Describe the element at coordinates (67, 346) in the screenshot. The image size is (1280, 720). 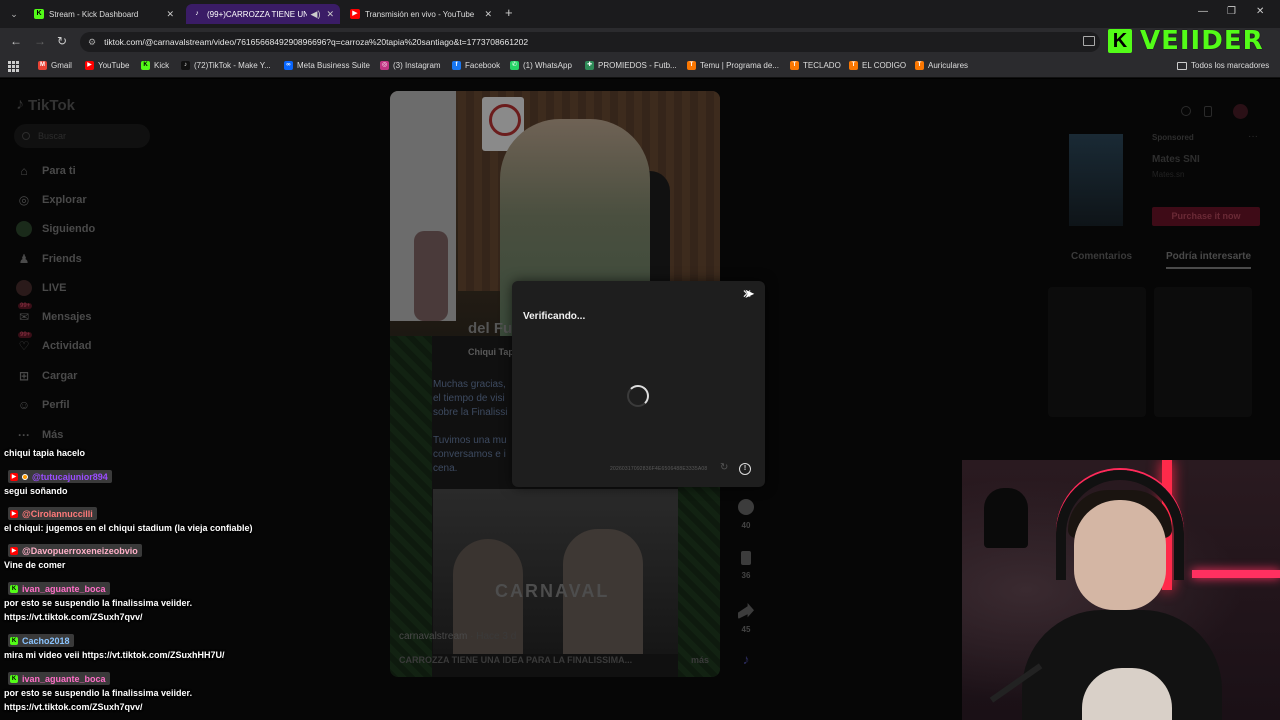
I see `nav-label: Actividad` at that location.